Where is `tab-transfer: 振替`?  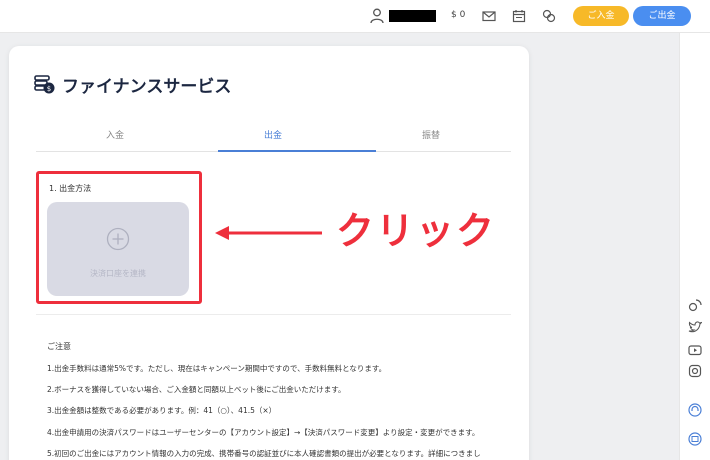 tab-transfer: 振替 is located at coordinates (431, 134).